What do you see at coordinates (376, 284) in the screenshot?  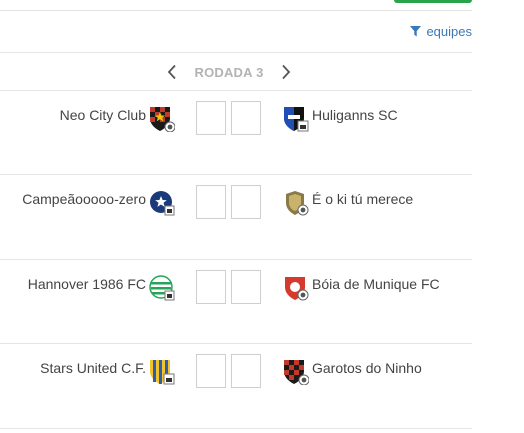 I see `away-team-name: Bóia de Munique FC` at bounding box center [376, 284].